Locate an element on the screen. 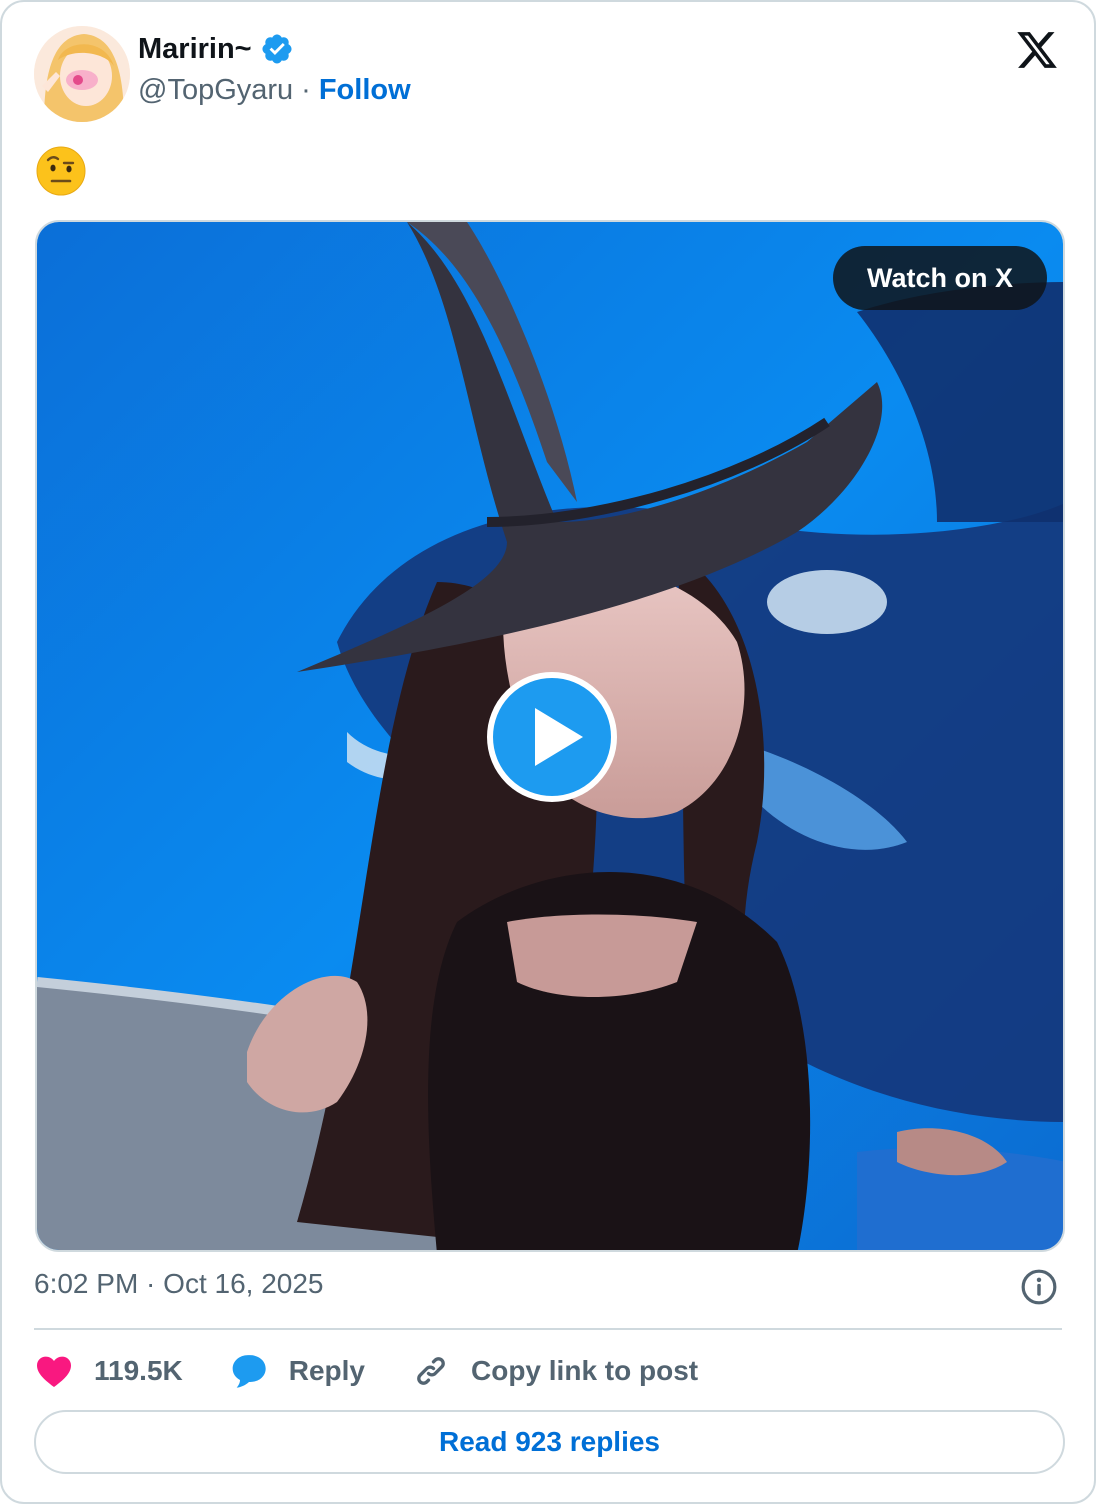 This screenshot has width=1096, height=1504. copy-link-button: Copy link to post is located at coordinates (554, 1371).